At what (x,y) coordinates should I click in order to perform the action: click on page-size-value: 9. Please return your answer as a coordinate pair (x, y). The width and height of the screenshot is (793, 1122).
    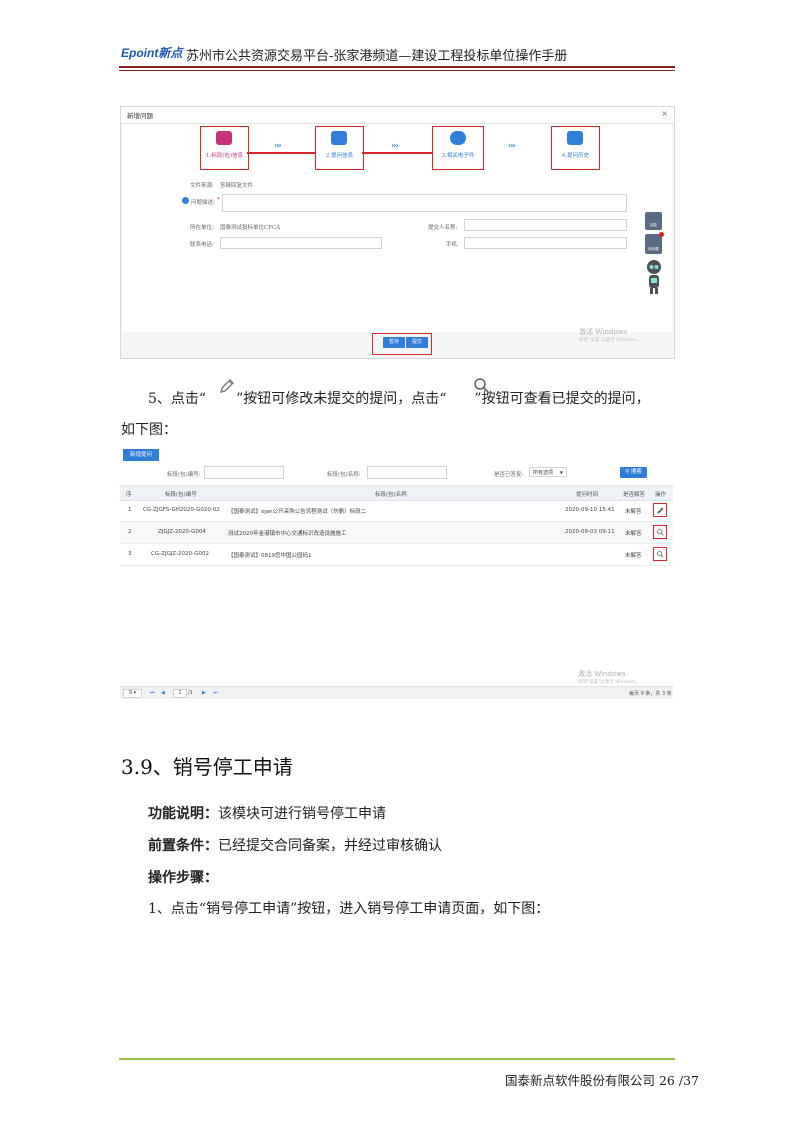
    Looking at the image, I should click on (130, 693).